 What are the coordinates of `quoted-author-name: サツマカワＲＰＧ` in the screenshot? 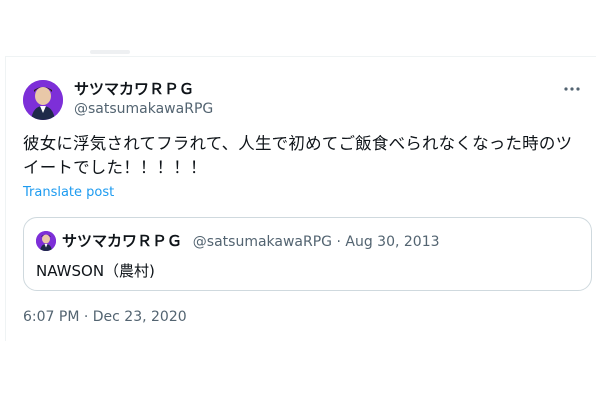 It's located at (122, 241).